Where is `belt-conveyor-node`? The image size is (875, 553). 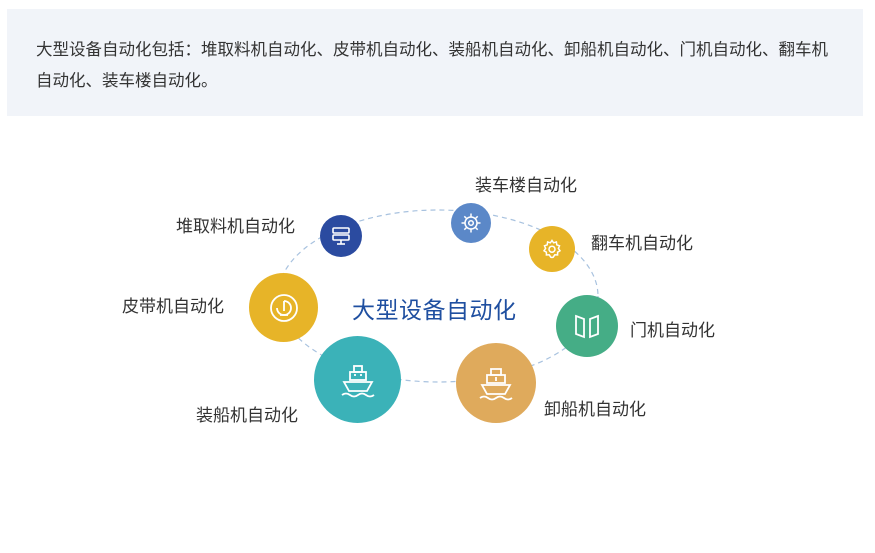 belt-conveyor-node is located at coordinates (283, 307).